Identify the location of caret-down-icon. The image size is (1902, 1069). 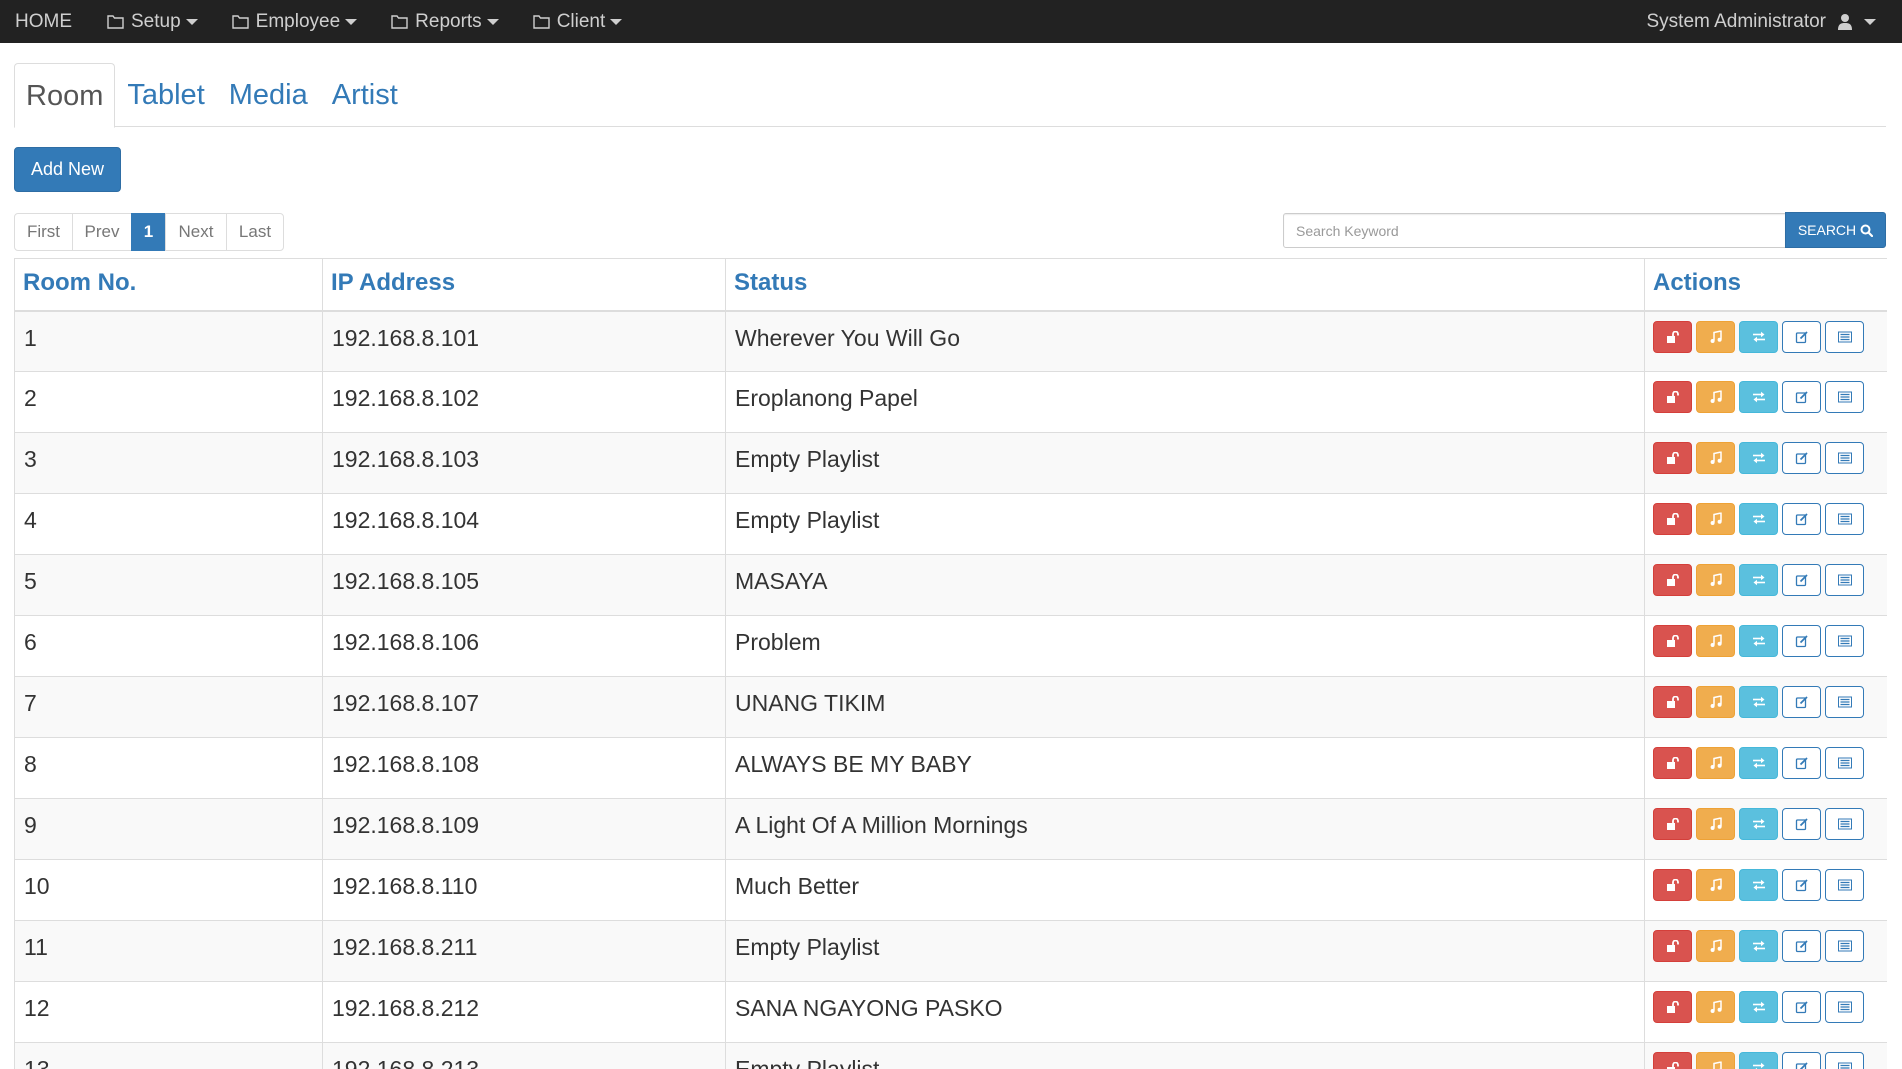
(1870, 21).